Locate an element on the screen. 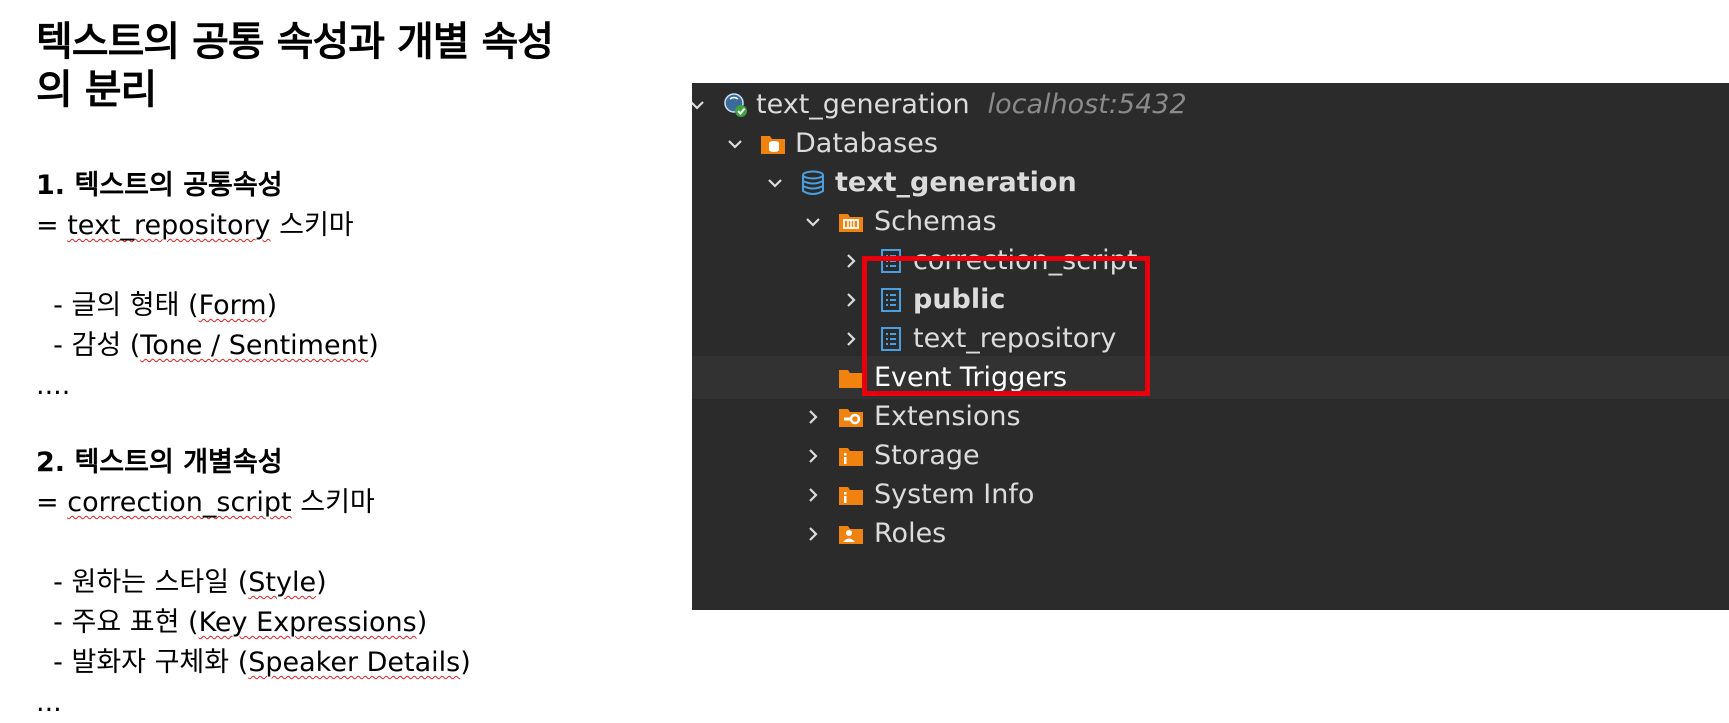  slide-title-block: 텍스트의 공통 속성과 개별 속성 의 분리 is located at coordinates (356, 66).